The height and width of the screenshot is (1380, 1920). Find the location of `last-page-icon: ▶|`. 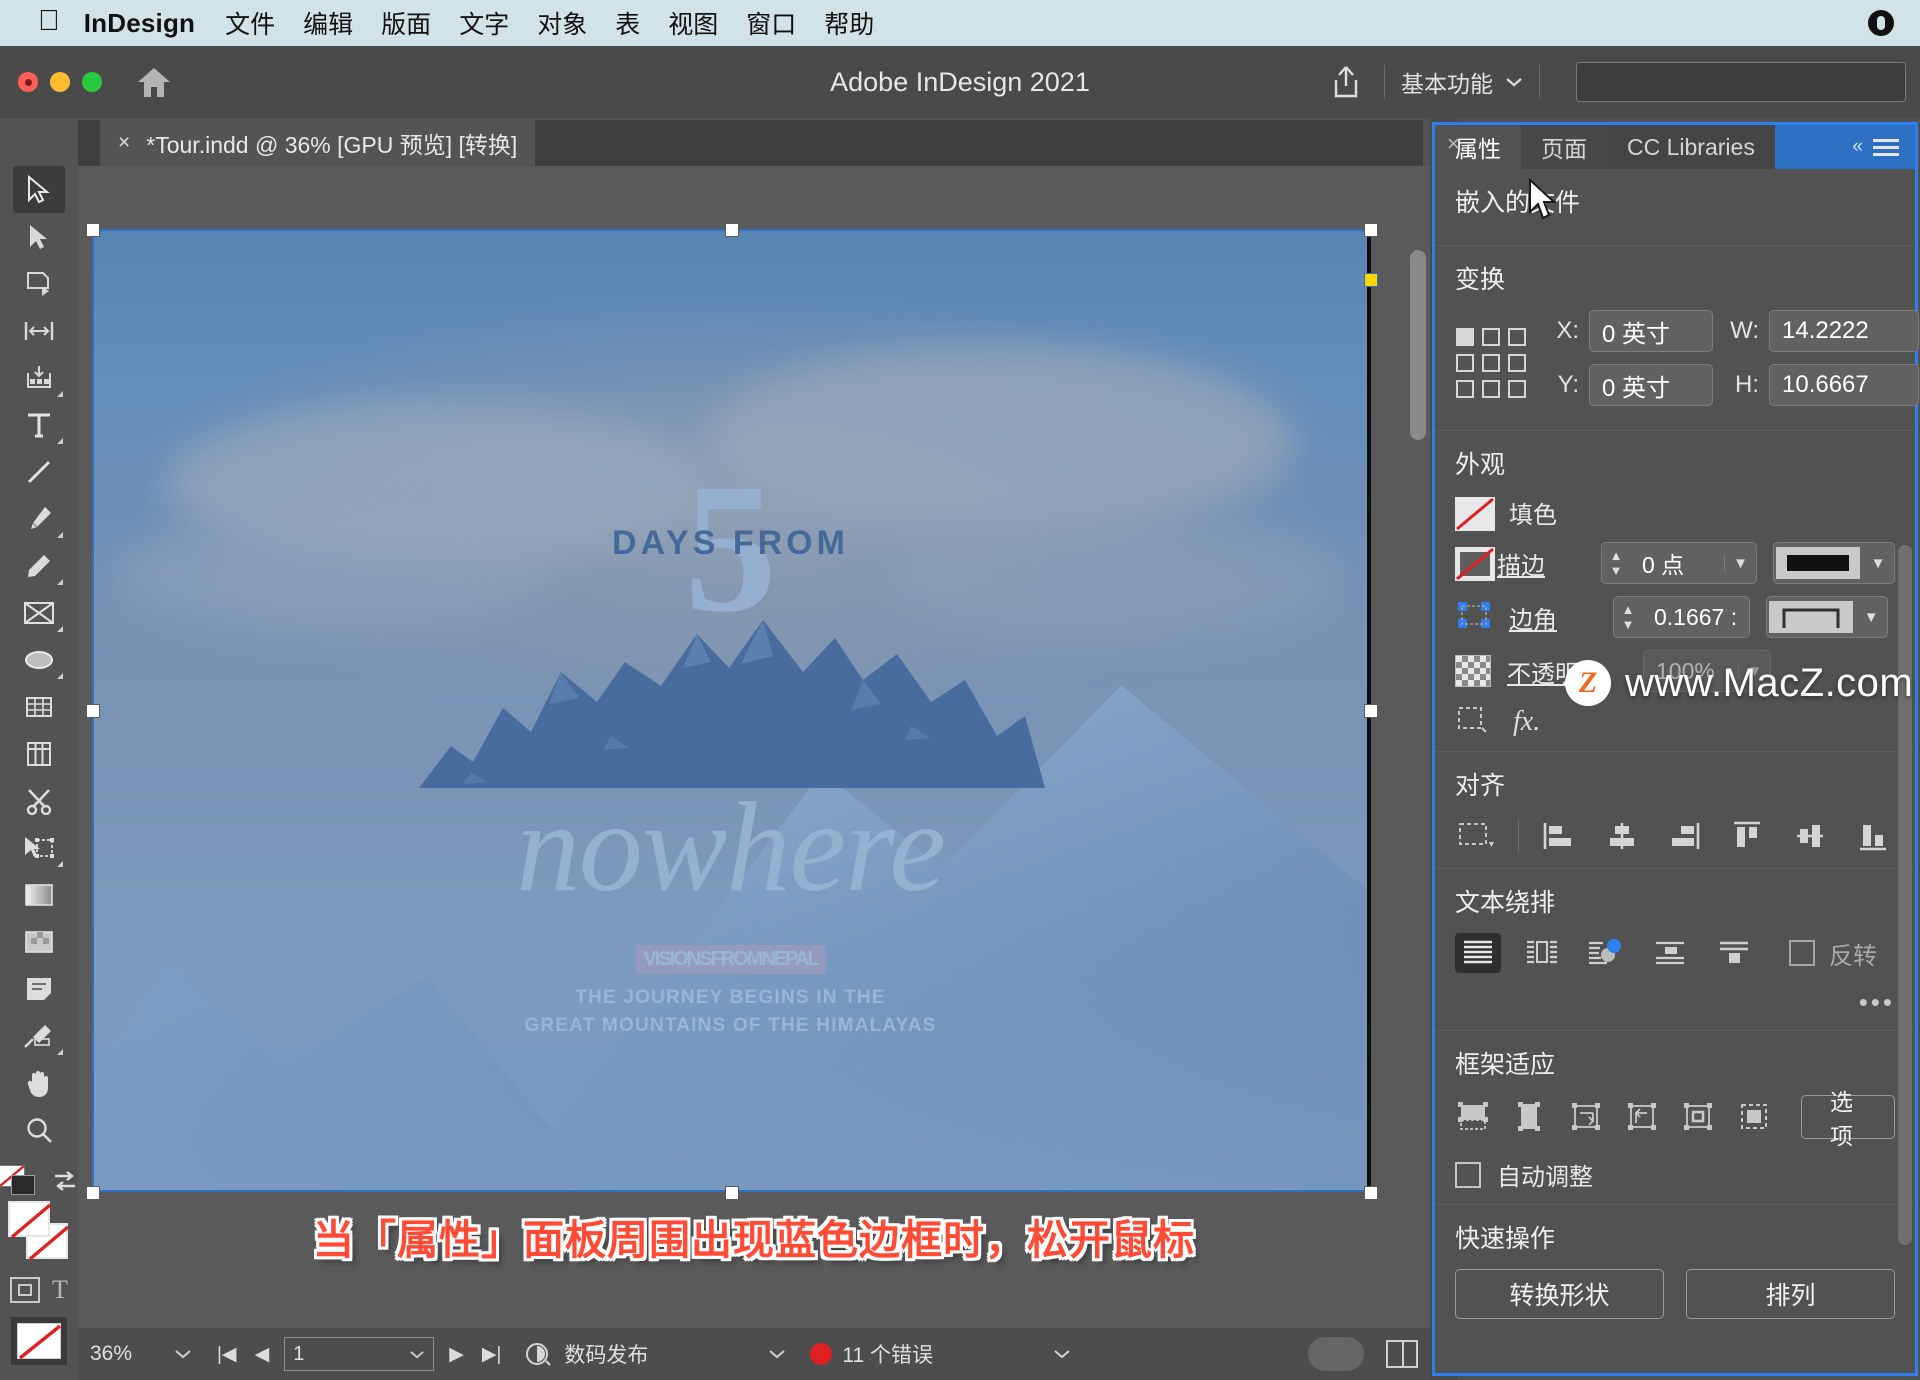

last-page-icon: ▶| is located at coordinates (492, 1354).